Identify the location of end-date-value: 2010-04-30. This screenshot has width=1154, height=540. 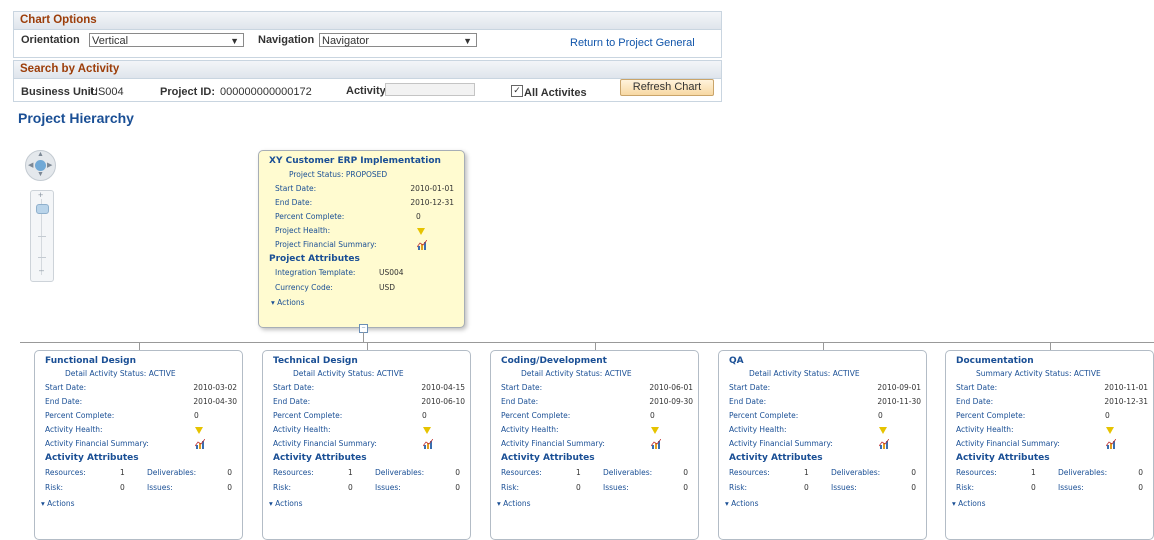
(215, 401).